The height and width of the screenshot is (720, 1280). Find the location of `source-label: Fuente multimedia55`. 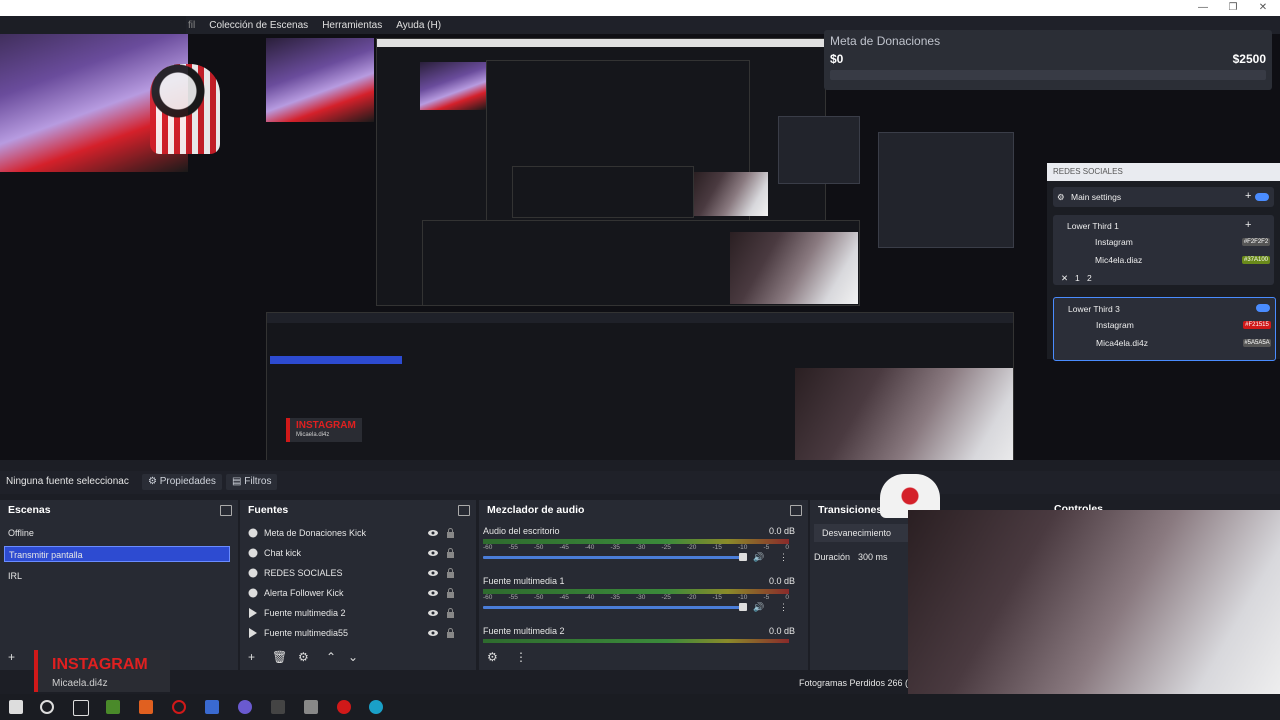

source-label: Fuente multimedia55 is located at coordinates (306, 633).